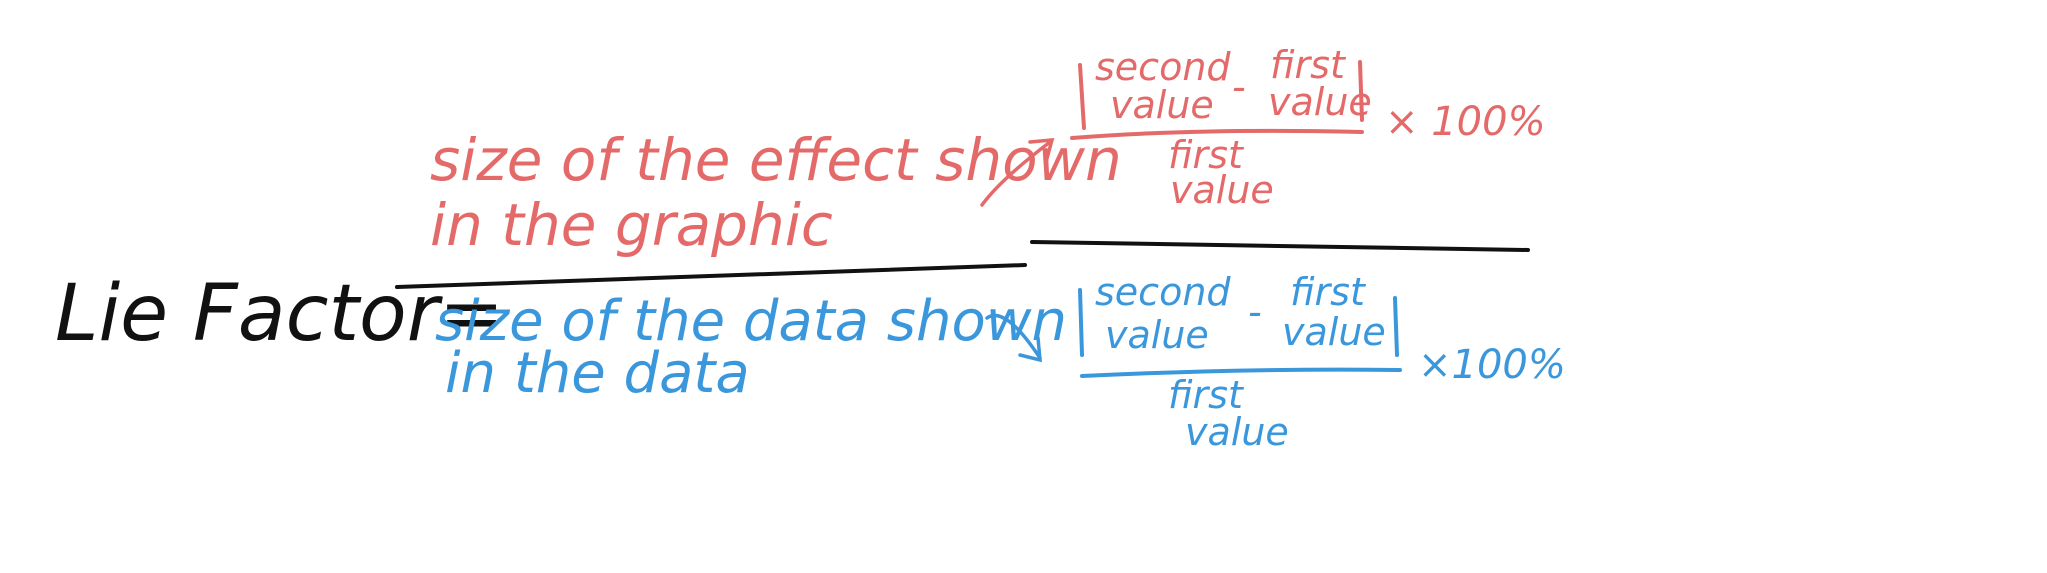 The height and width of the screenshot is (573, 2047). I want to click on times-100-percent: × 100%, so click(1465, 122).